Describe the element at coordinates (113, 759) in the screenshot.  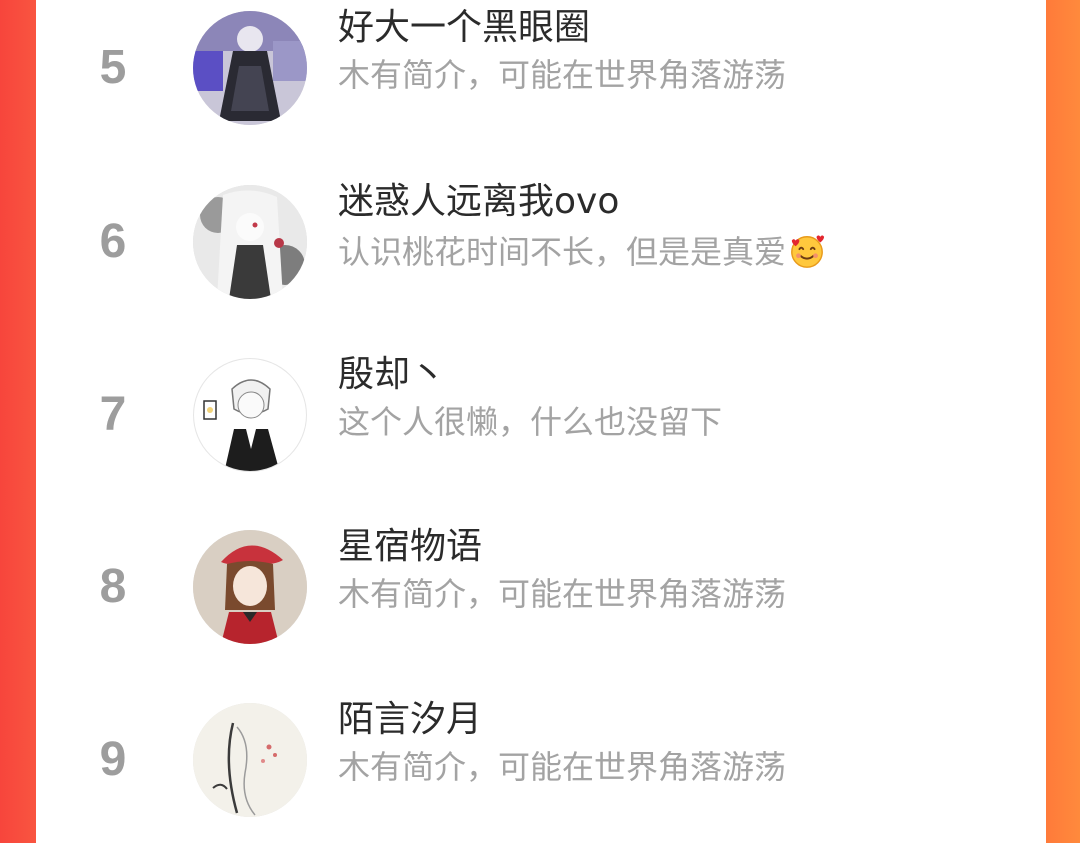
I see `rank-number: 9` at that location.